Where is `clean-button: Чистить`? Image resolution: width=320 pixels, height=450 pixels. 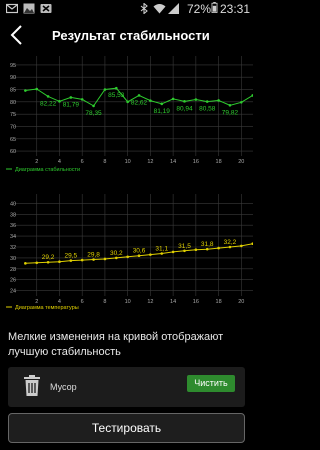
clean-button: Чистить is located at coordinates (211, 383).